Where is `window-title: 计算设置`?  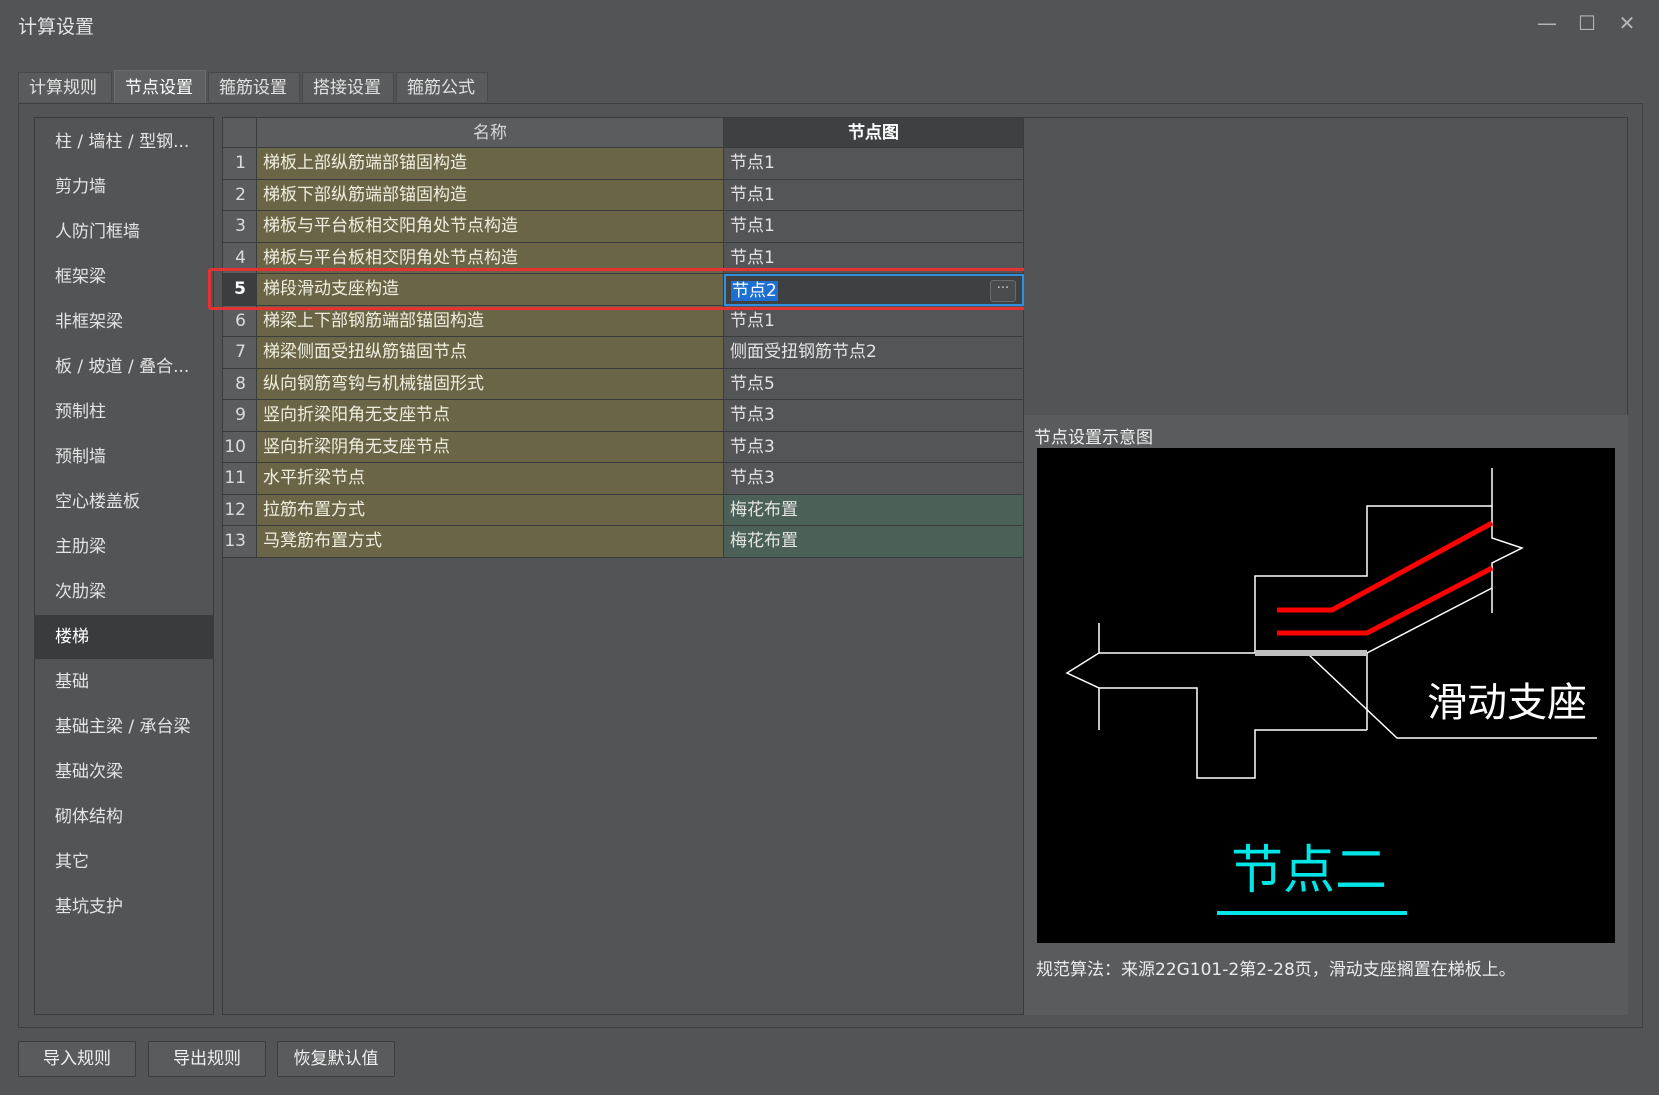 window-title: 计算设置 is located at coordinates (56, 27).